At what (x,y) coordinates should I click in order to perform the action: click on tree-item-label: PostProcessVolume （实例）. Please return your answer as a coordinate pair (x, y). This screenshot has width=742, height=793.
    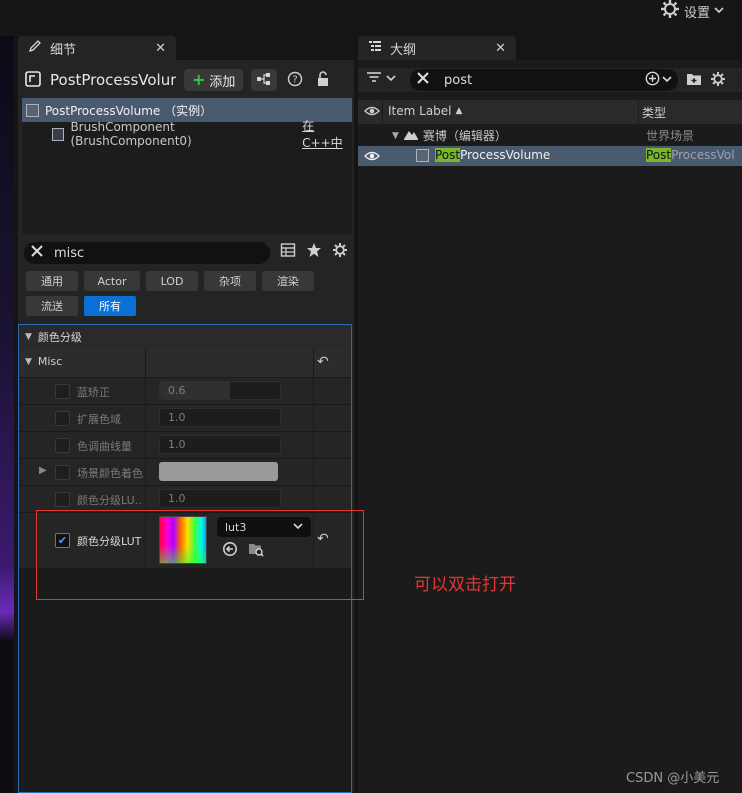
    Looking at the image, I should click on (129, 110).